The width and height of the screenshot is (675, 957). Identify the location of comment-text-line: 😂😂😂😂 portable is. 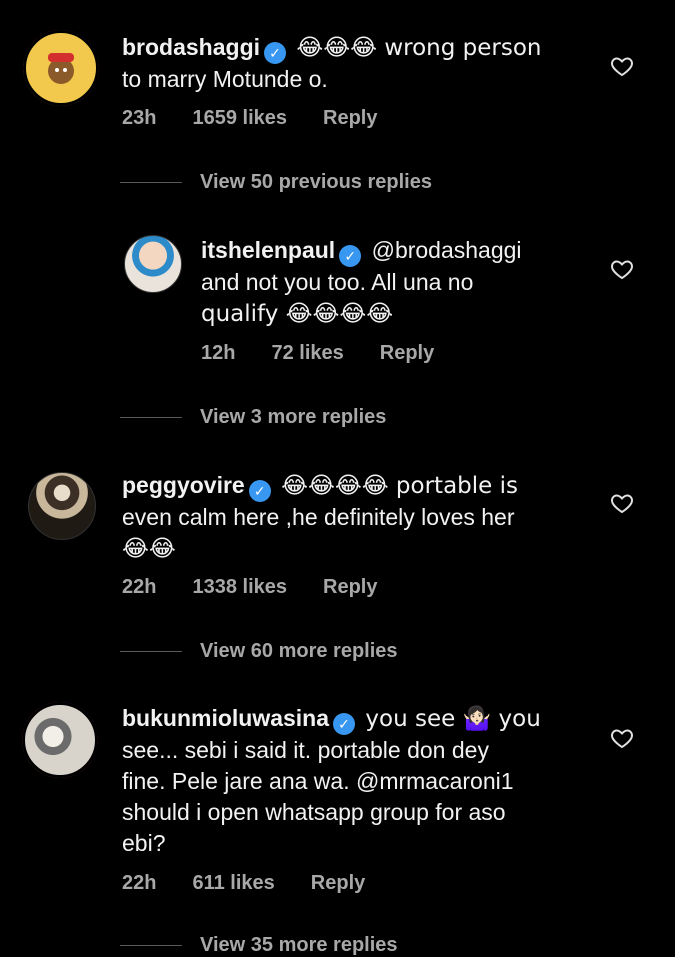
(399, 486).